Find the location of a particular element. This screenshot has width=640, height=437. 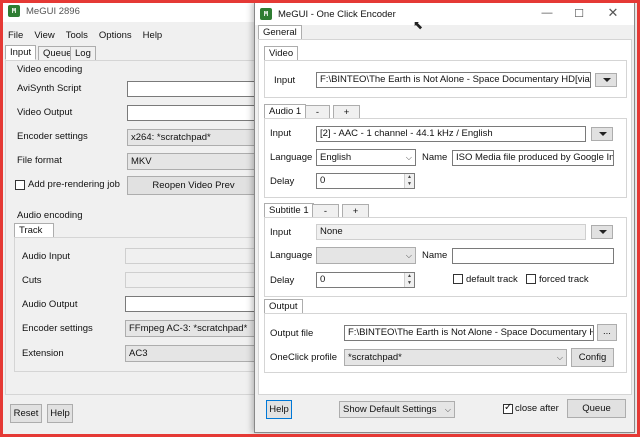

audio-delay-spinner: 0 ▲ ▼ is located at coordinates (365, 181).